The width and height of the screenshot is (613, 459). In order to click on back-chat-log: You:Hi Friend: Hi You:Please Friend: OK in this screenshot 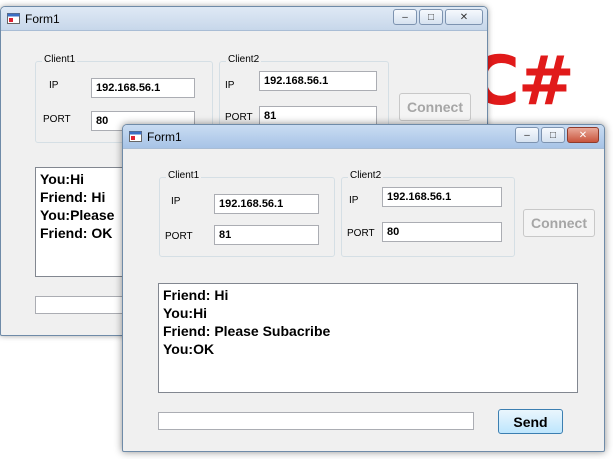, I will do `click(81, 222)`.